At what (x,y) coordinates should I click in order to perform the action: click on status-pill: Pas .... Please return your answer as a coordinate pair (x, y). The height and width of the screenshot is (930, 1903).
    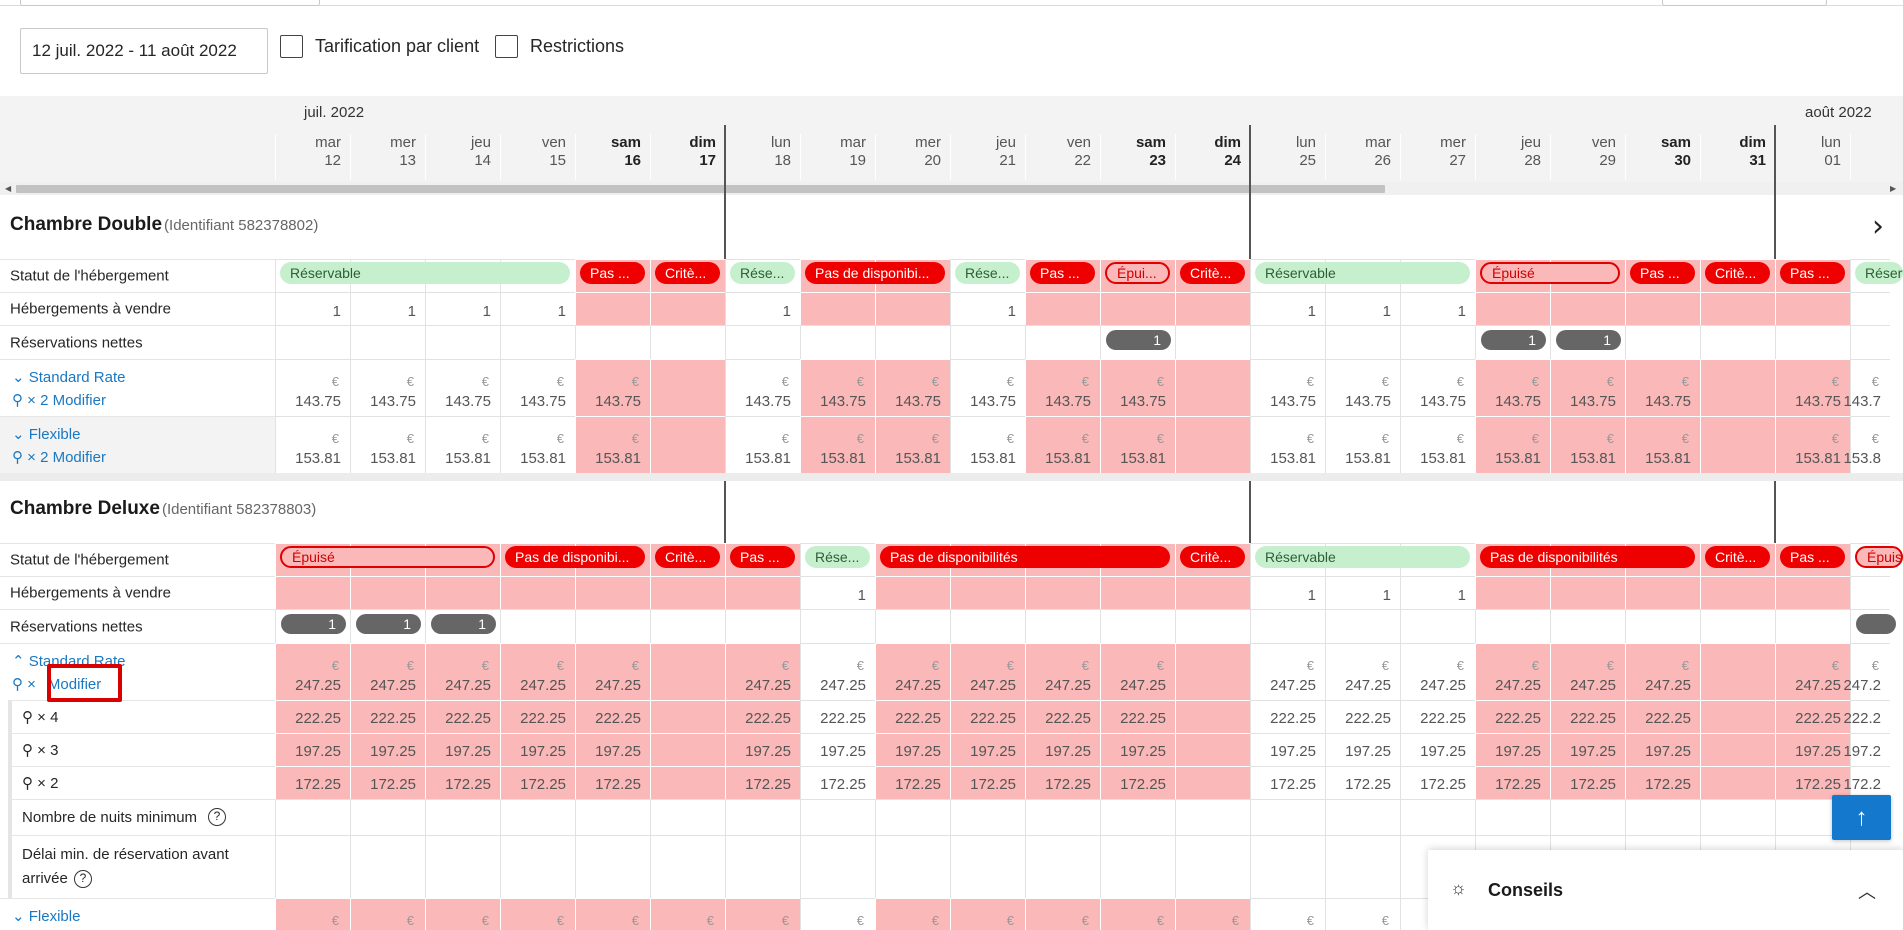
    Looking at the image, I should click on (1062, 273).